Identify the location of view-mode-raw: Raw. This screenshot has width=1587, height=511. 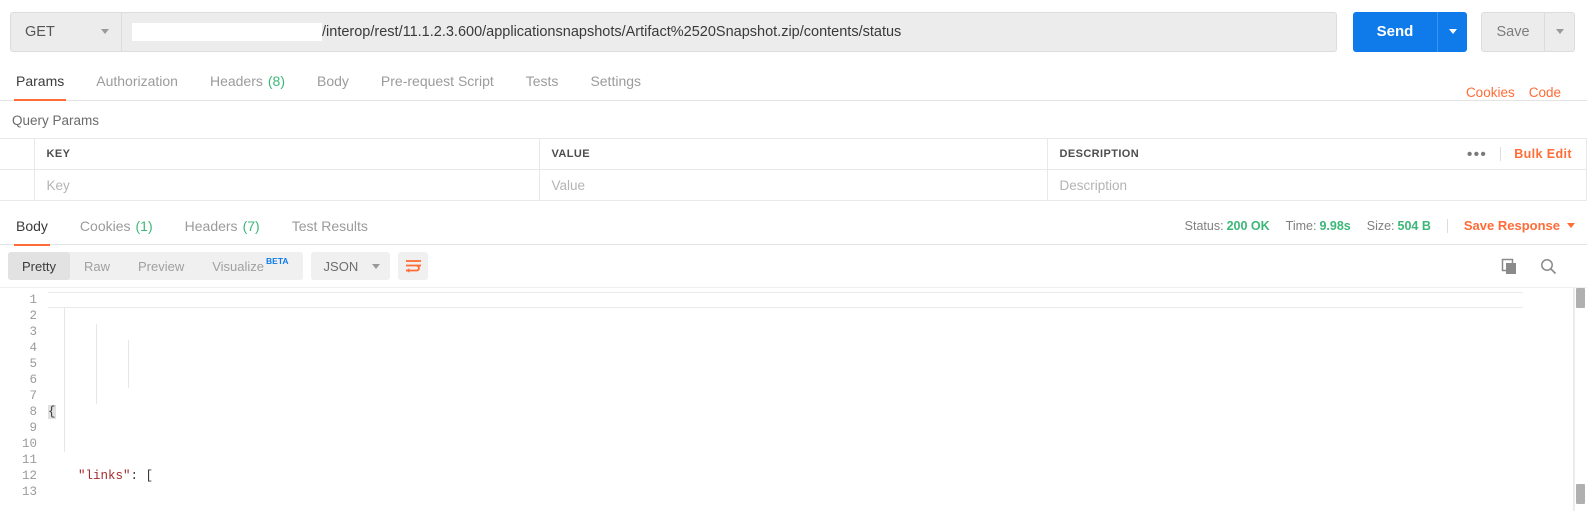
(97, 266).